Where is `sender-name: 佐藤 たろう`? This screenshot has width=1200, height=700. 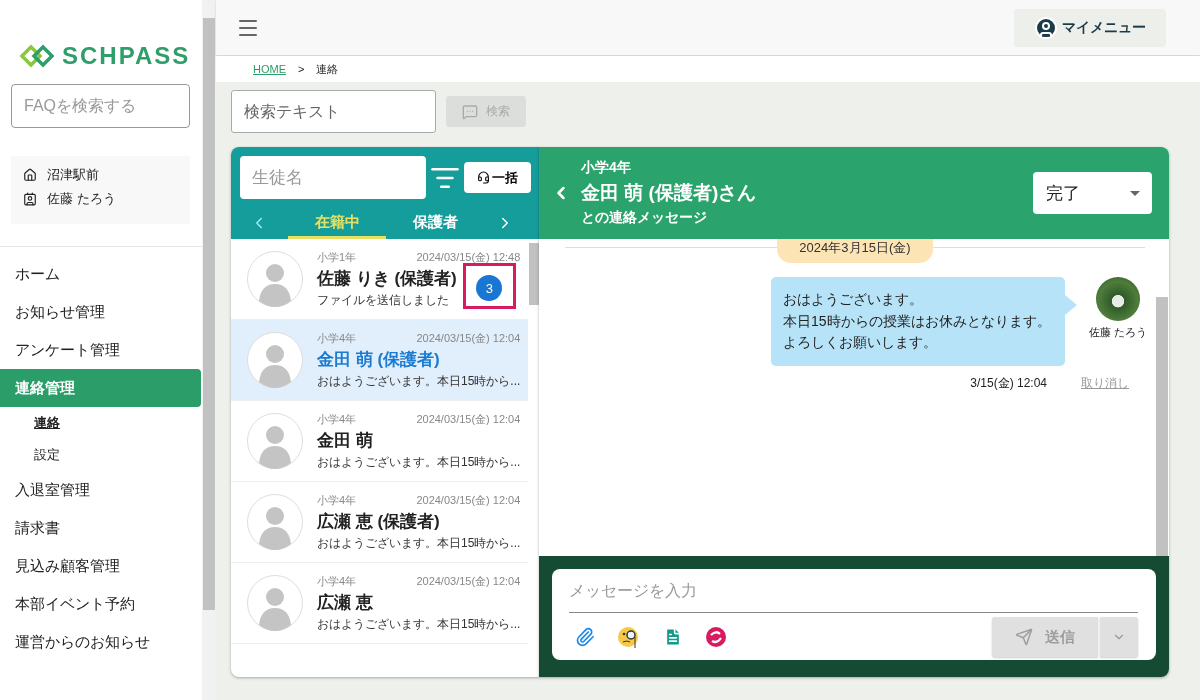
sender-name: 佐藤 たろう is located at coordinates (1118, 332).